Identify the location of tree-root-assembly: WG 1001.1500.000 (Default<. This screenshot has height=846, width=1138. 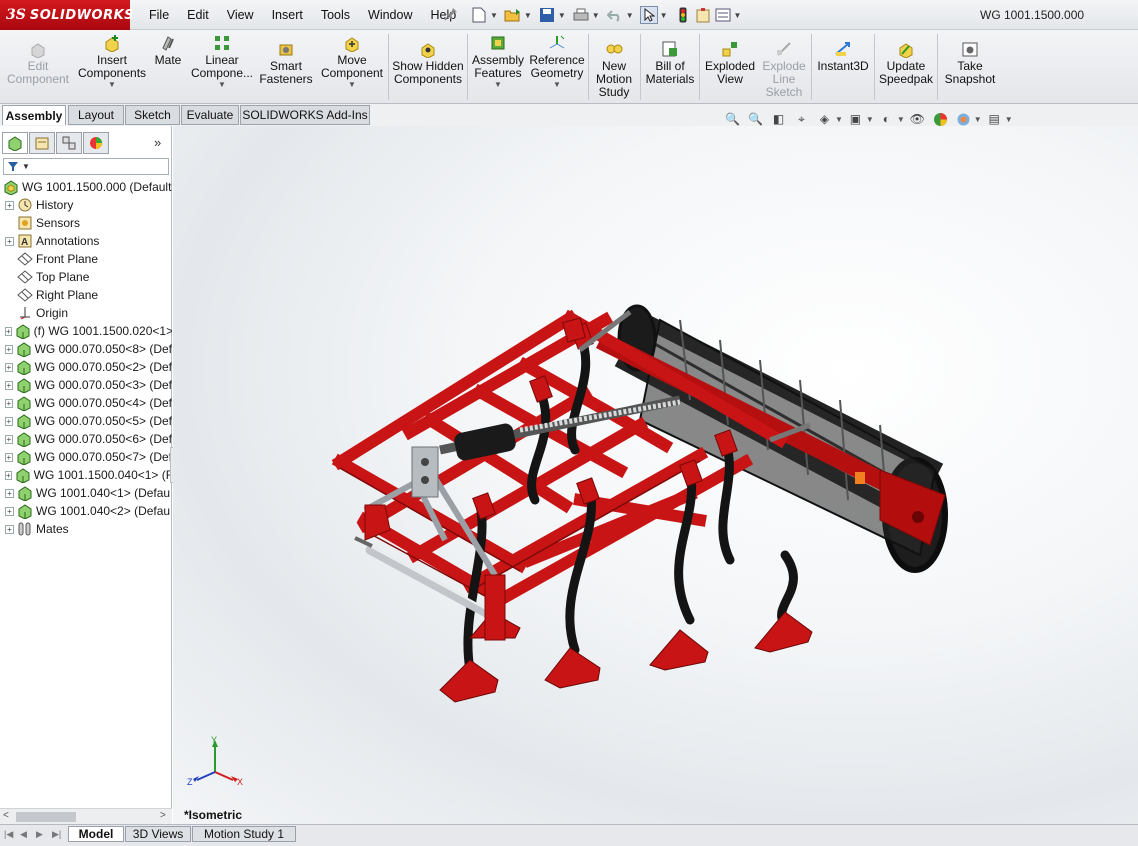
(86, 187).